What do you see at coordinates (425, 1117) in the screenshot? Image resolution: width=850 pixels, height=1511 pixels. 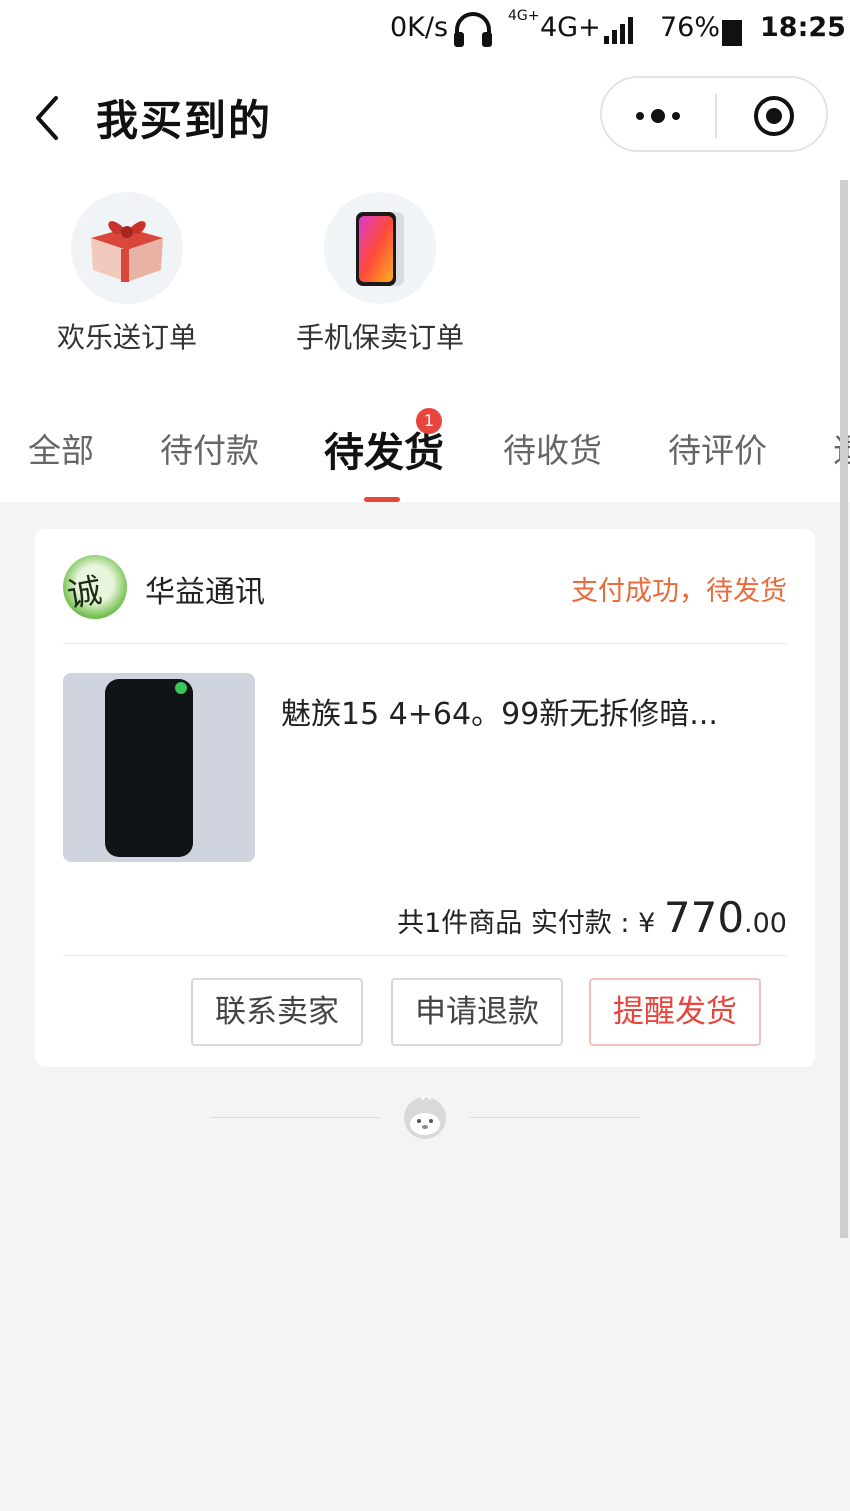 I see `mascot-icon` at bounding box center [425, 1117].